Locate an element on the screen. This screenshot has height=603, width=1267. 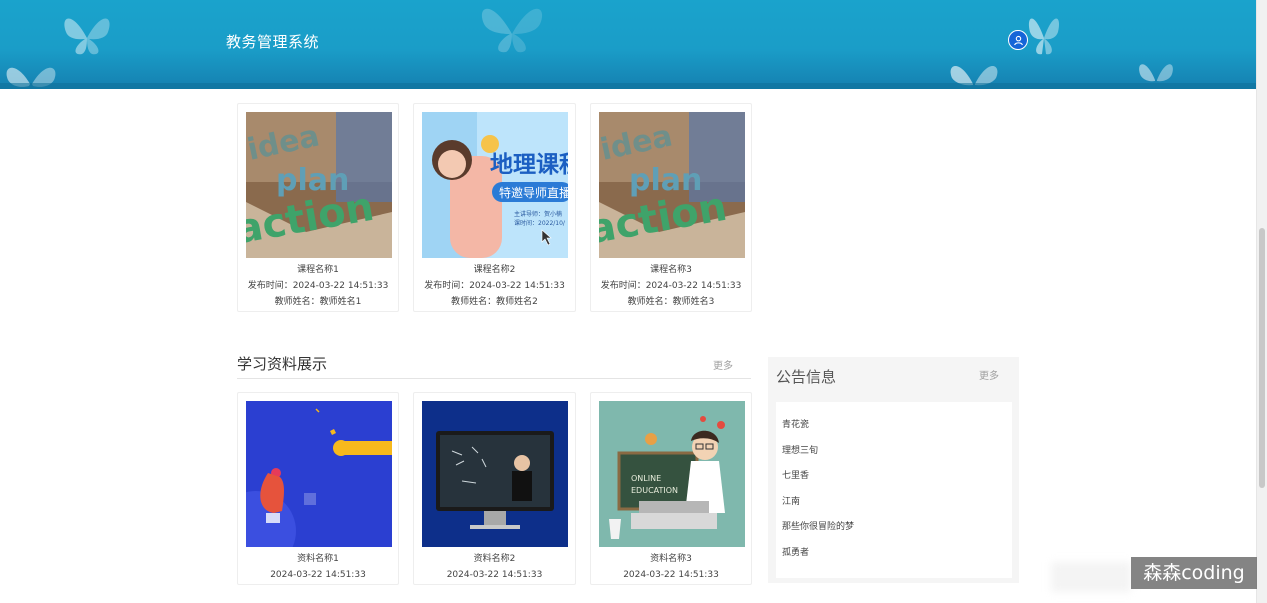
course-name: 课程名称3 is located at coordinates (671, 270).